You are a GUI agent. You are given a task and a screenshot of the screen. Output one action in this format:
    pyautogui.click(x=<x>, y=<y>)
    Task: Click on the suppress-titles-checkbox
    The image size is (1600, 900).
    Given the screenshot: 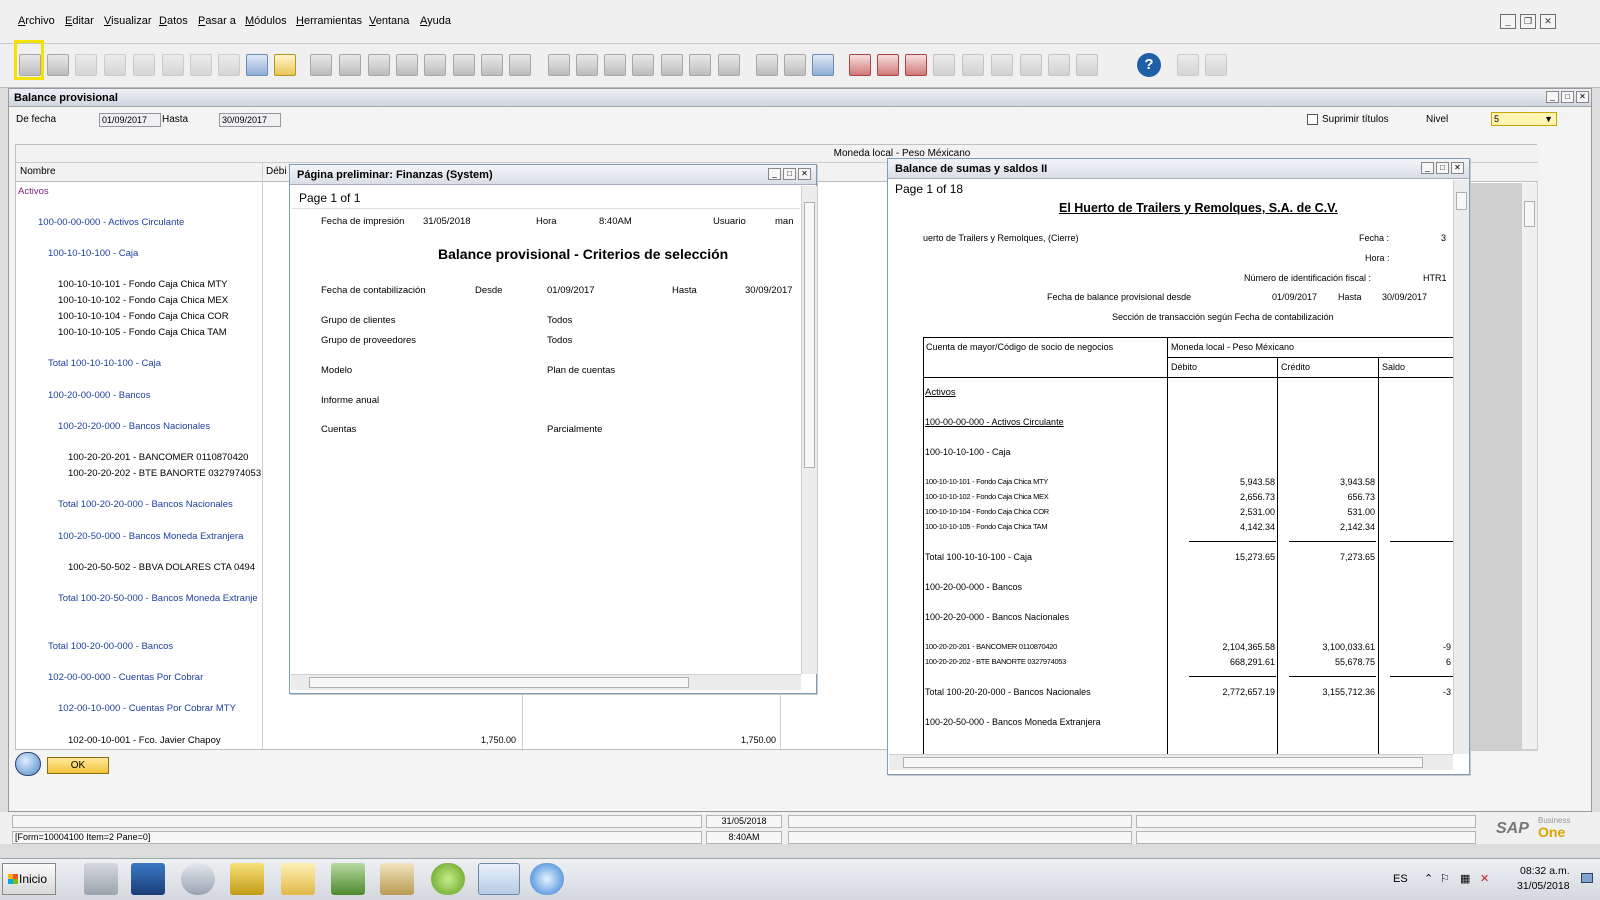 What is the action you would take?
    pyautogui.click(x=1312, y=119)
    